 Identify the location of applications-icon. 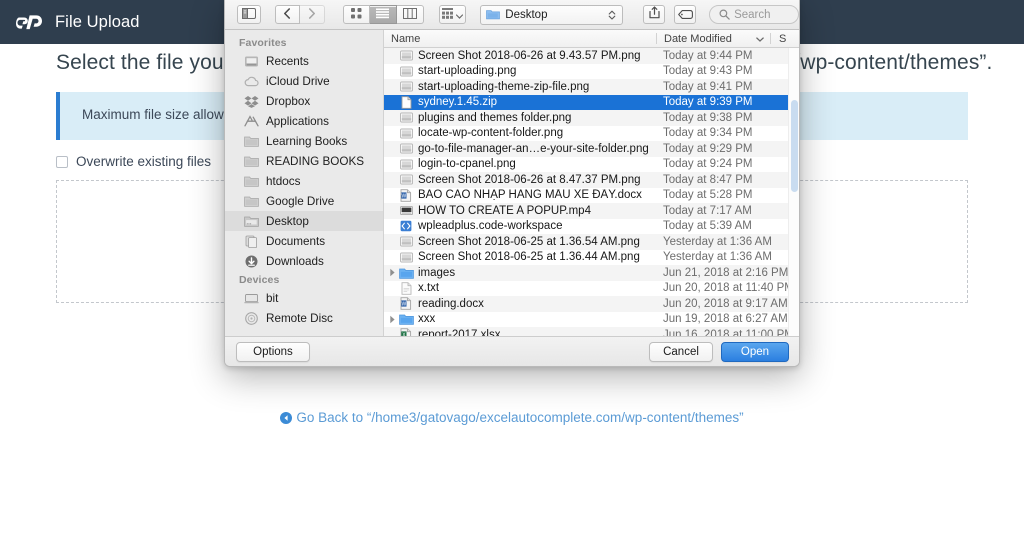
(251, 121).